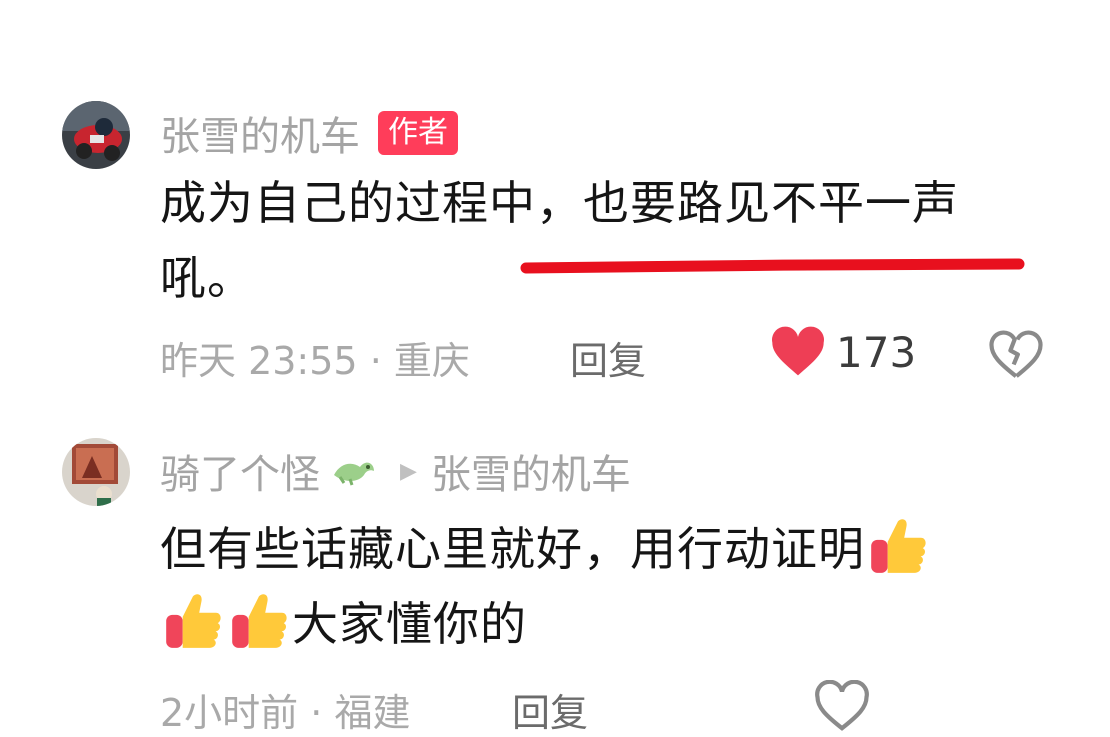 This screenshot has width=1110, height=737. Describe the element at coordinates (431, 361) in the screenshot. I see `comment-location: 重庆` at that location.